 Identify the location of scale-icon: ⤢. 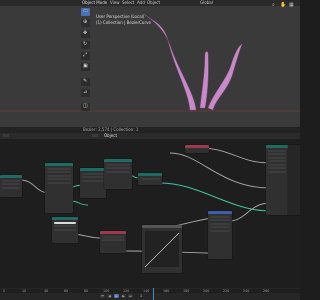
(85, 56).